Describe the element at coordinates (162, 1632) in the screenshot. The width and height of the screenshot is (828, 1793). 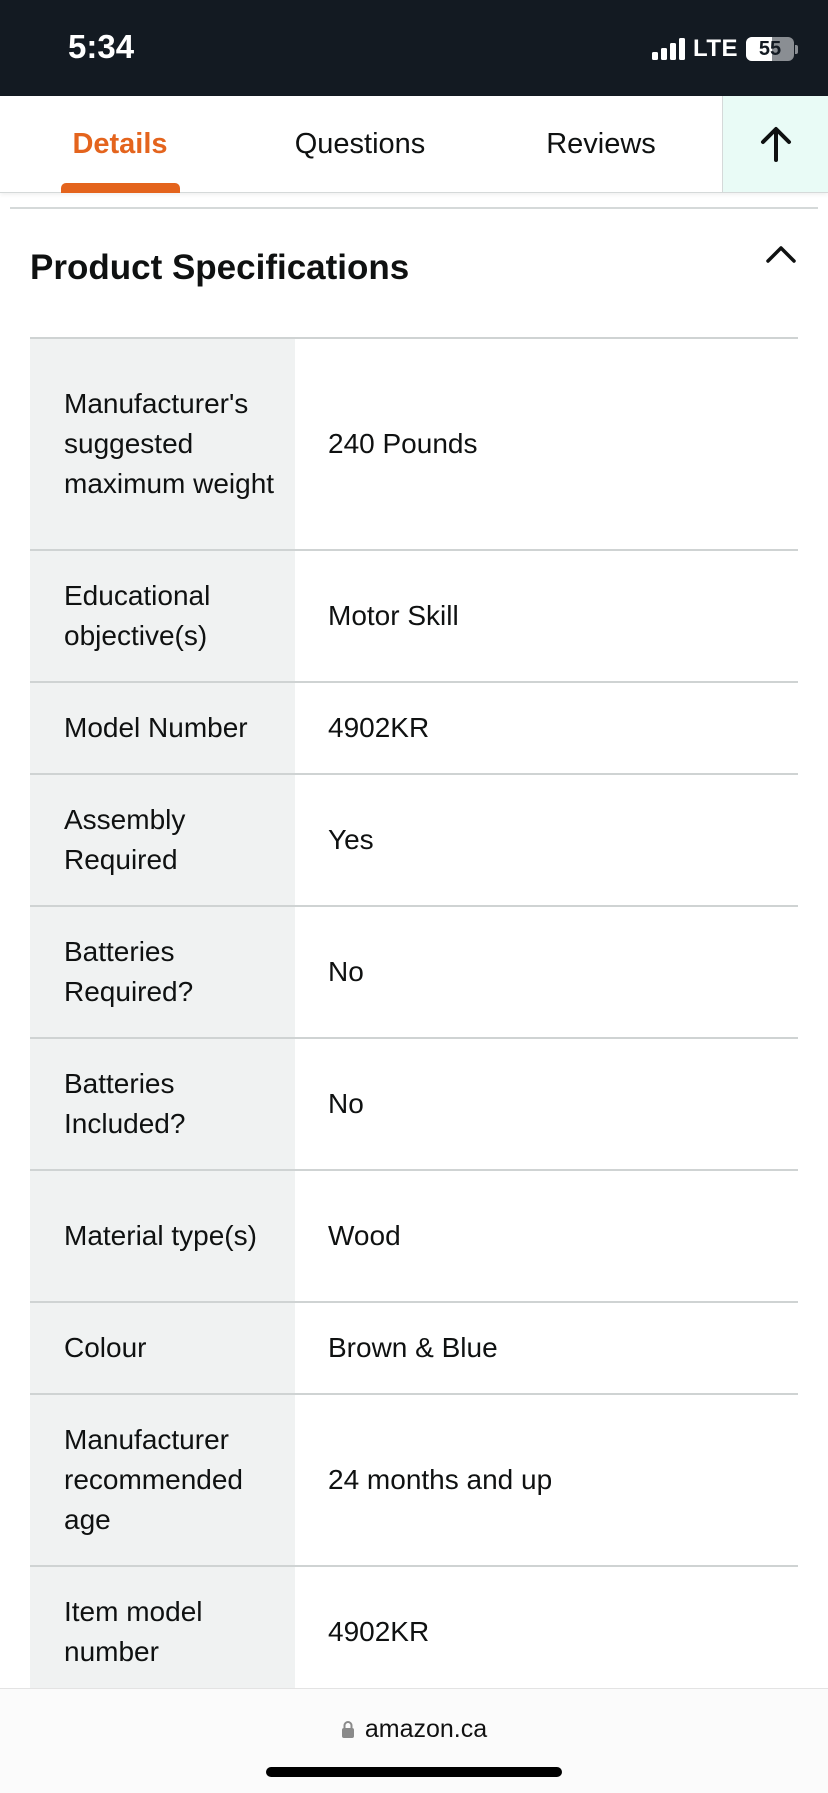
I see `spec-label: Item model number` at that location.